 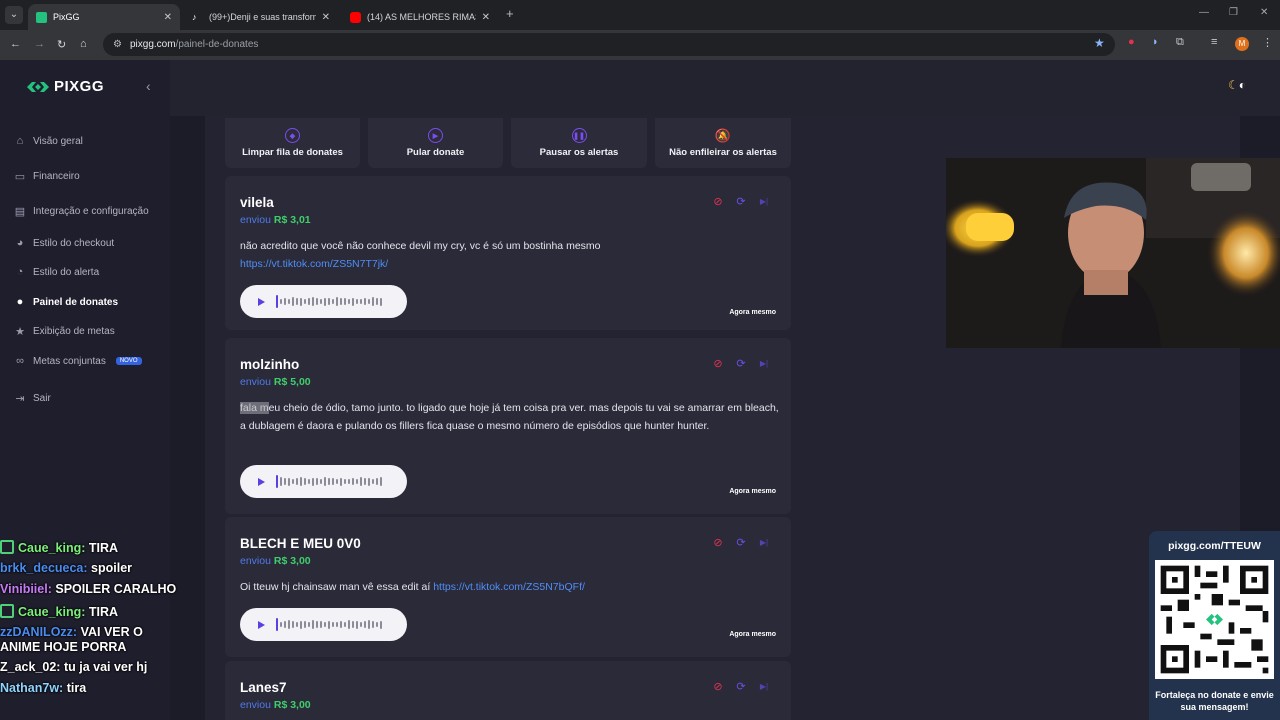 I want to click on sidebar-item-visao-geral: ⌂ Visão geral, so click(x=48, y=141).